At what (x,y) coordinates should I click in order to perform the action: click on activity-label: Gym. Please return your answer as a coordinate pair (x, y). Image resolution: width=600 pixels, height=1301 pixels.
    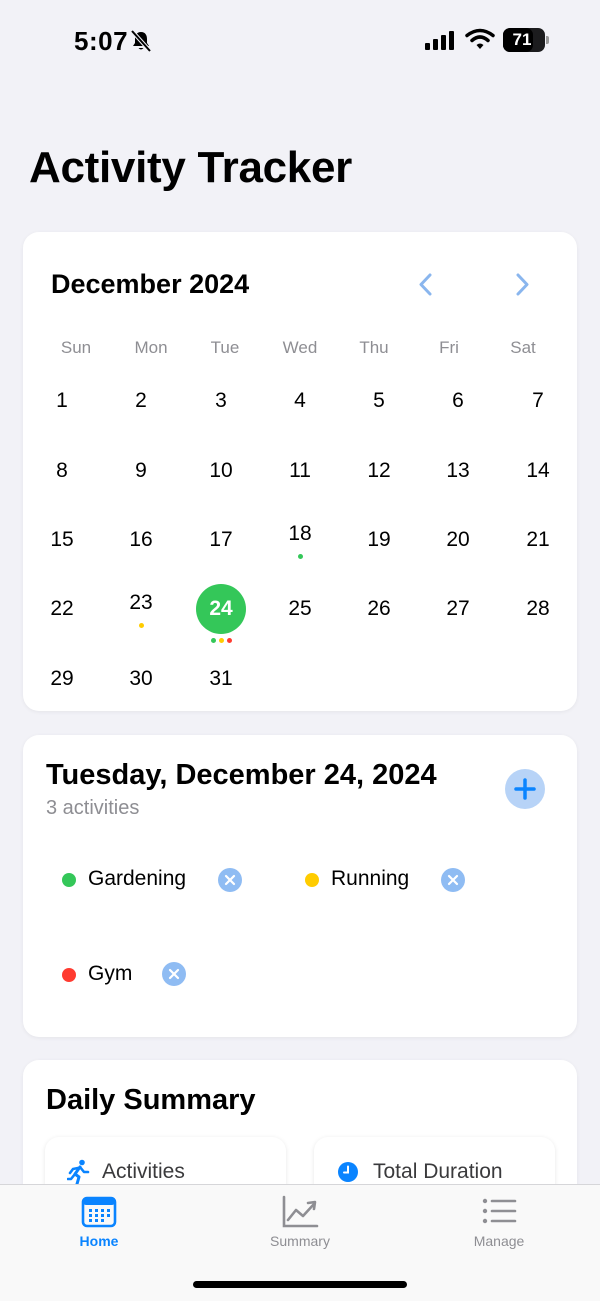
    Looking at the image, I should click on (110, 973).